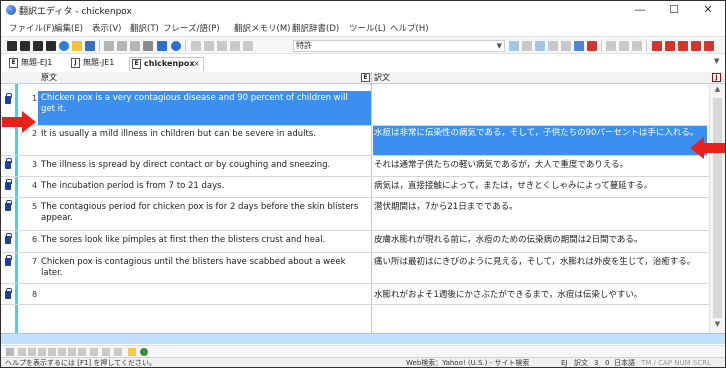 Image resolution: width=726 pixels, height=368 pixels. What do you see at coordinates (196, 64) in the screenshot?
I see `close-tab-icon: ×` at bounding box center [196, 64].